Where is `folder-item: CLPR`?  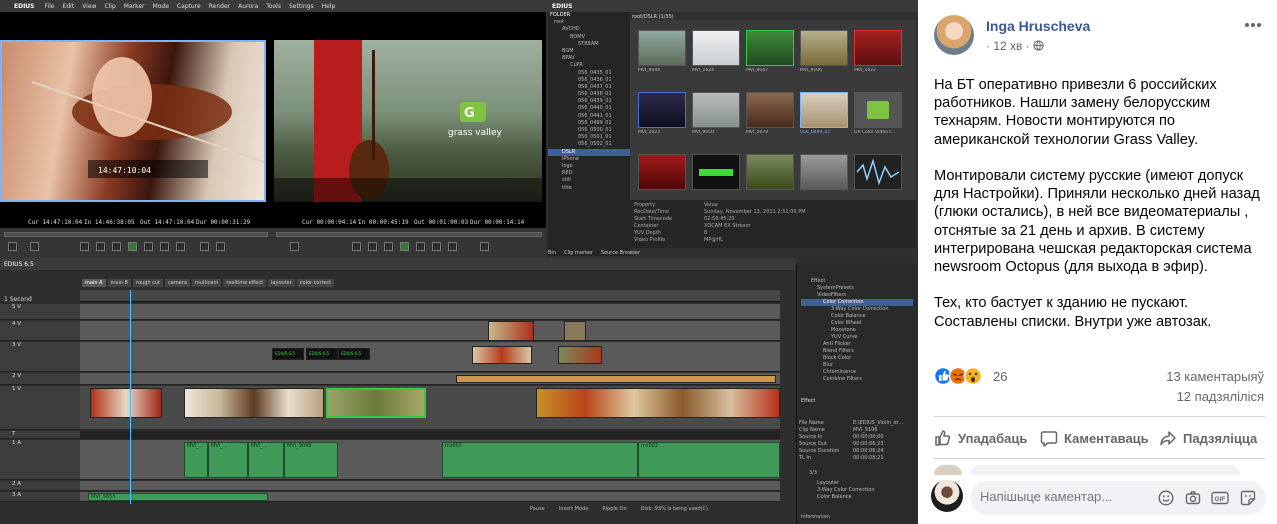 folder-item: CLPR is located at coordinates (589, 65).